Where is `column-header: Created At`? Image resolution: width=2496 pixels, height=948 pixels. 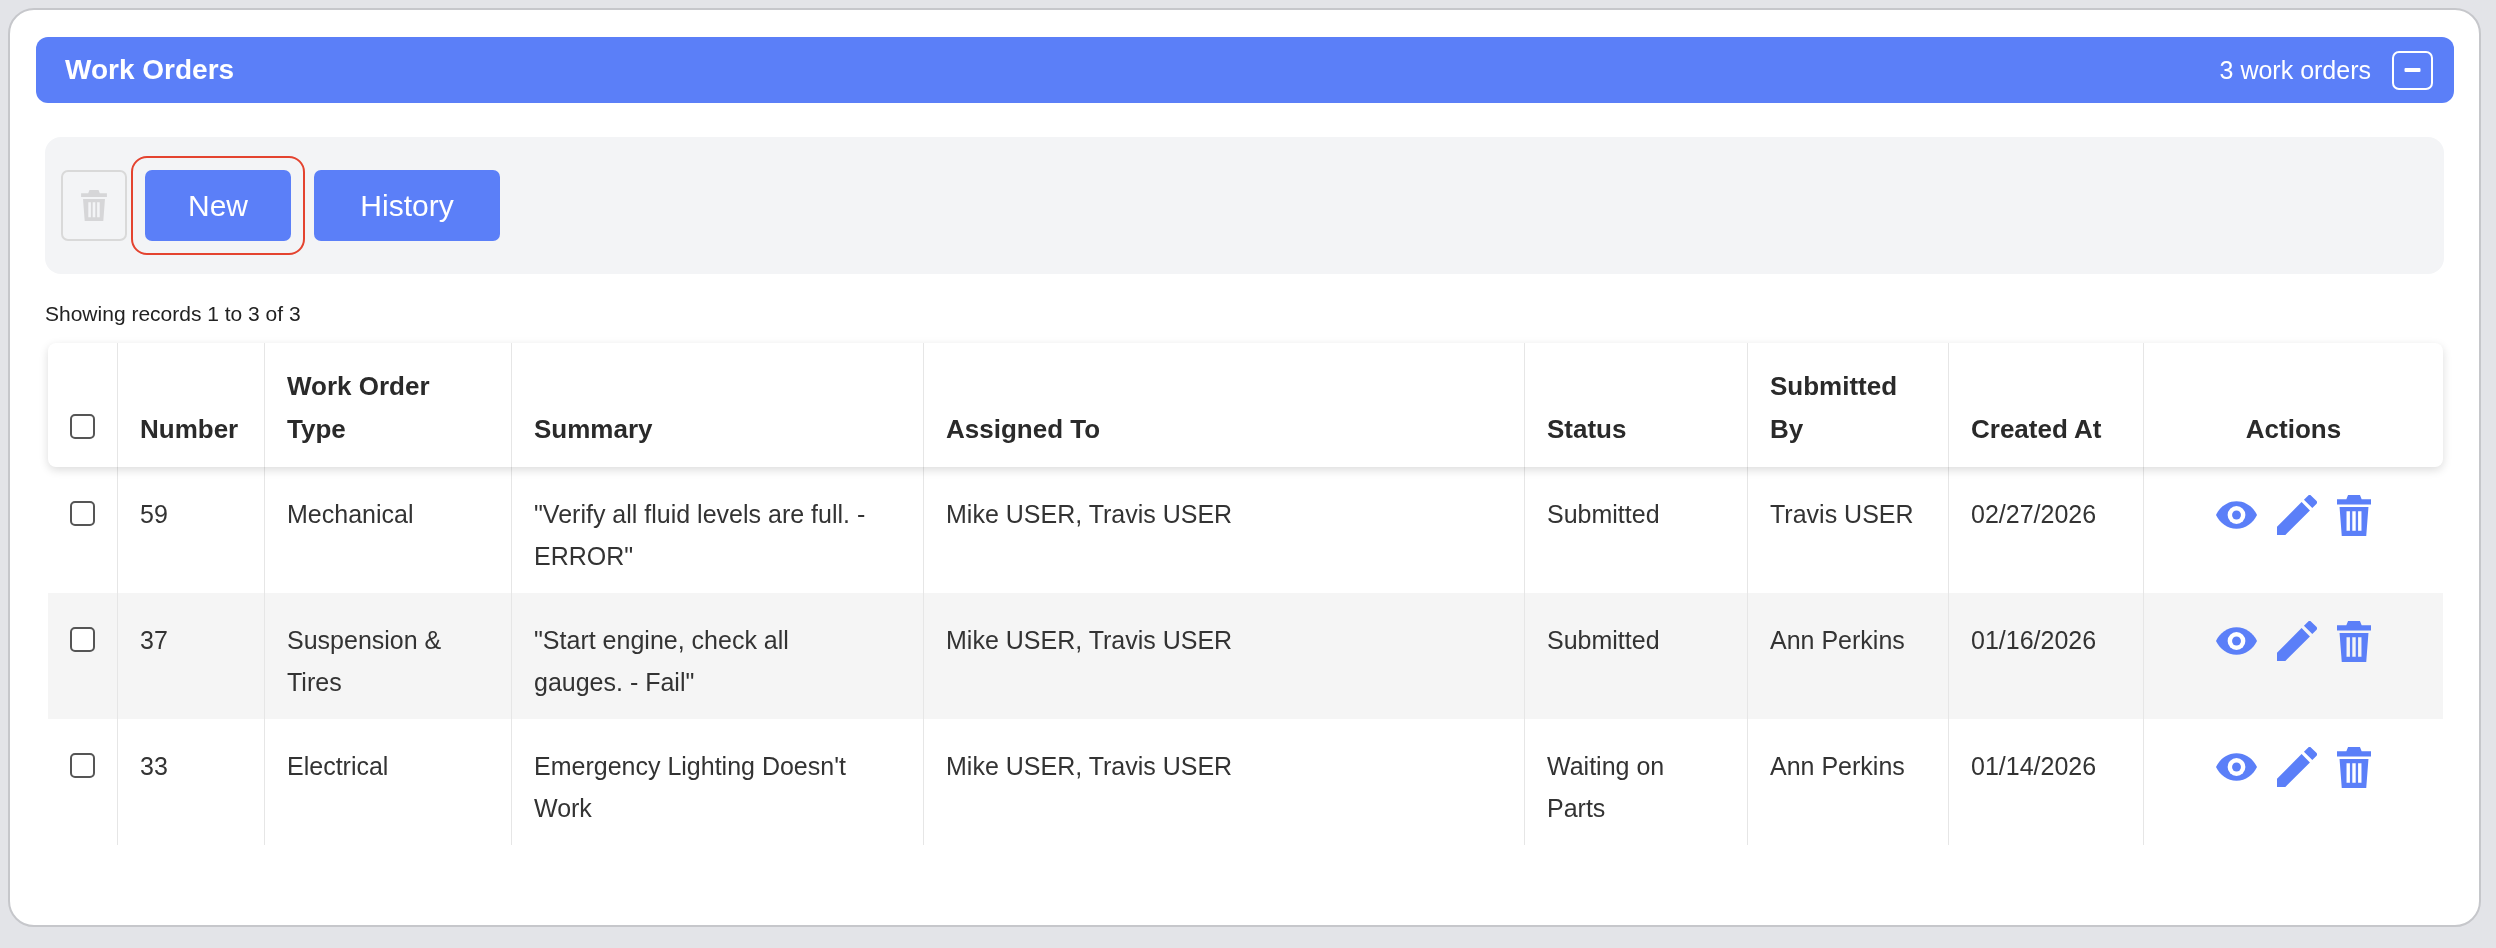 column-header: Created At is located at coordinates (2045, 405).